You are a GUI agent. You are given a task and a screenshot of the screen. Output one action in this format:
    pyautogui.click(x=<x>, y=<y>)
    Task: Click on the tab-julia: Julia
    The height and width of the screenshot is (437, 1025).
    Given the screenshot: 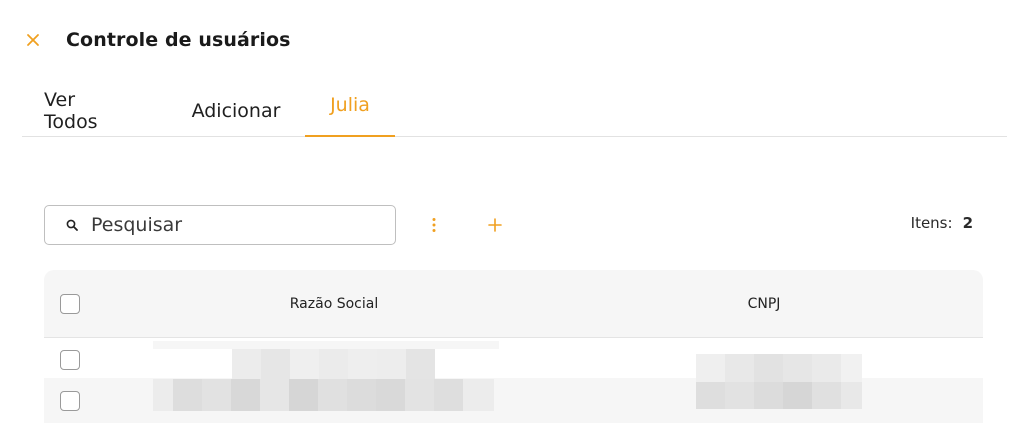 What is the action you would take?
    pyautogui.click(x=350, y=111)
    